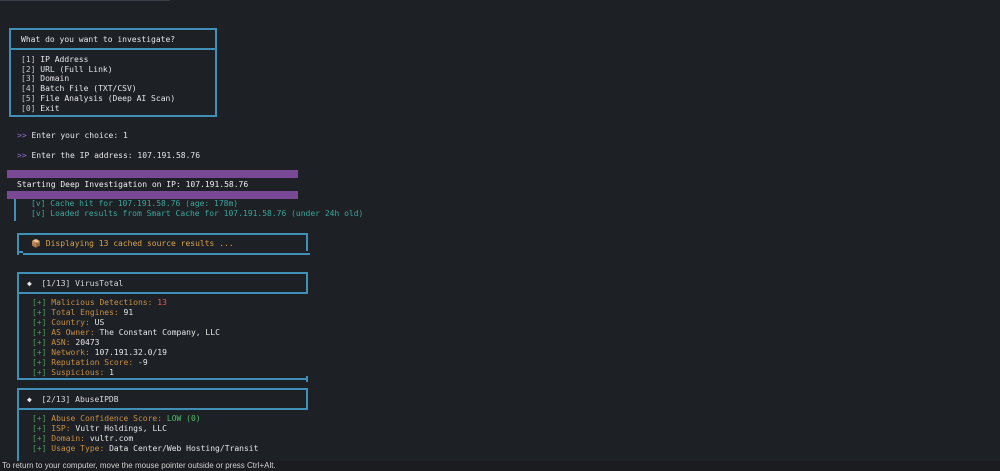 The height and width of the screenshot is (471, 1000). I want to click on banner-top-bar, so click(152, 174).